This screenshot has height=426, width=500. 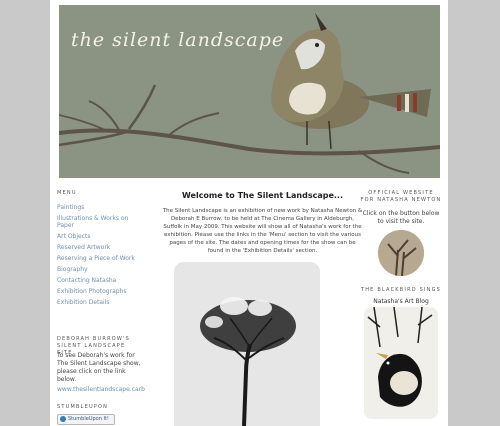 I want to click on tree-thumbnail-icon, so click(x=401, y=253).